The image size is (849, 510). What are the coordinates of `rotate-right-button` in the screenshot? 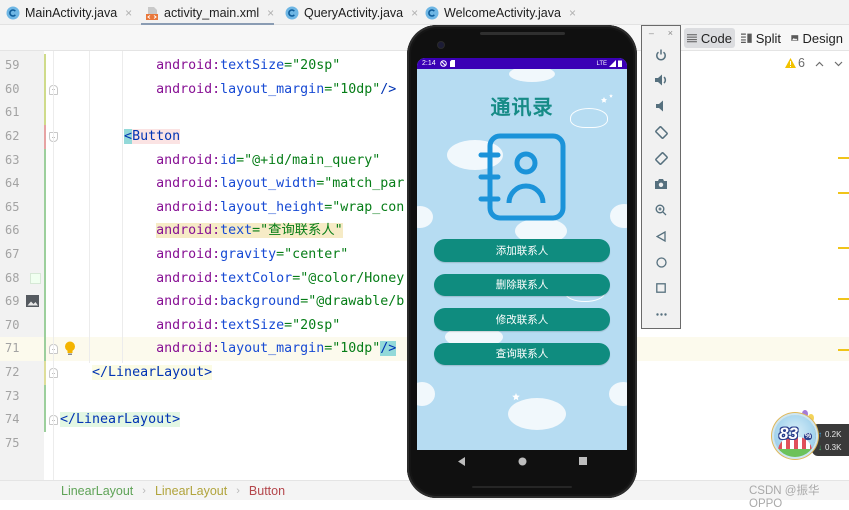 It's located at (661, 158).